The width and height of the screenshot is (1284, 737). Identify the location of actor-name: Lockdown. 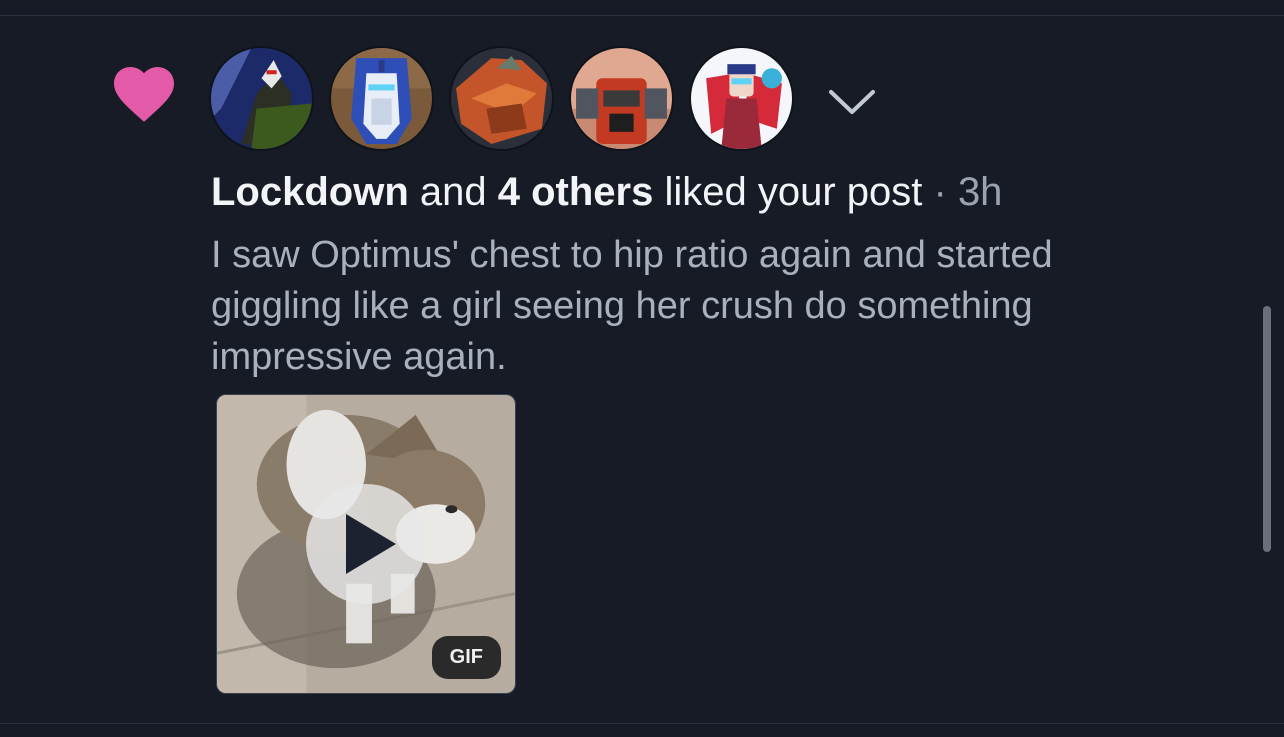
(310, 192).